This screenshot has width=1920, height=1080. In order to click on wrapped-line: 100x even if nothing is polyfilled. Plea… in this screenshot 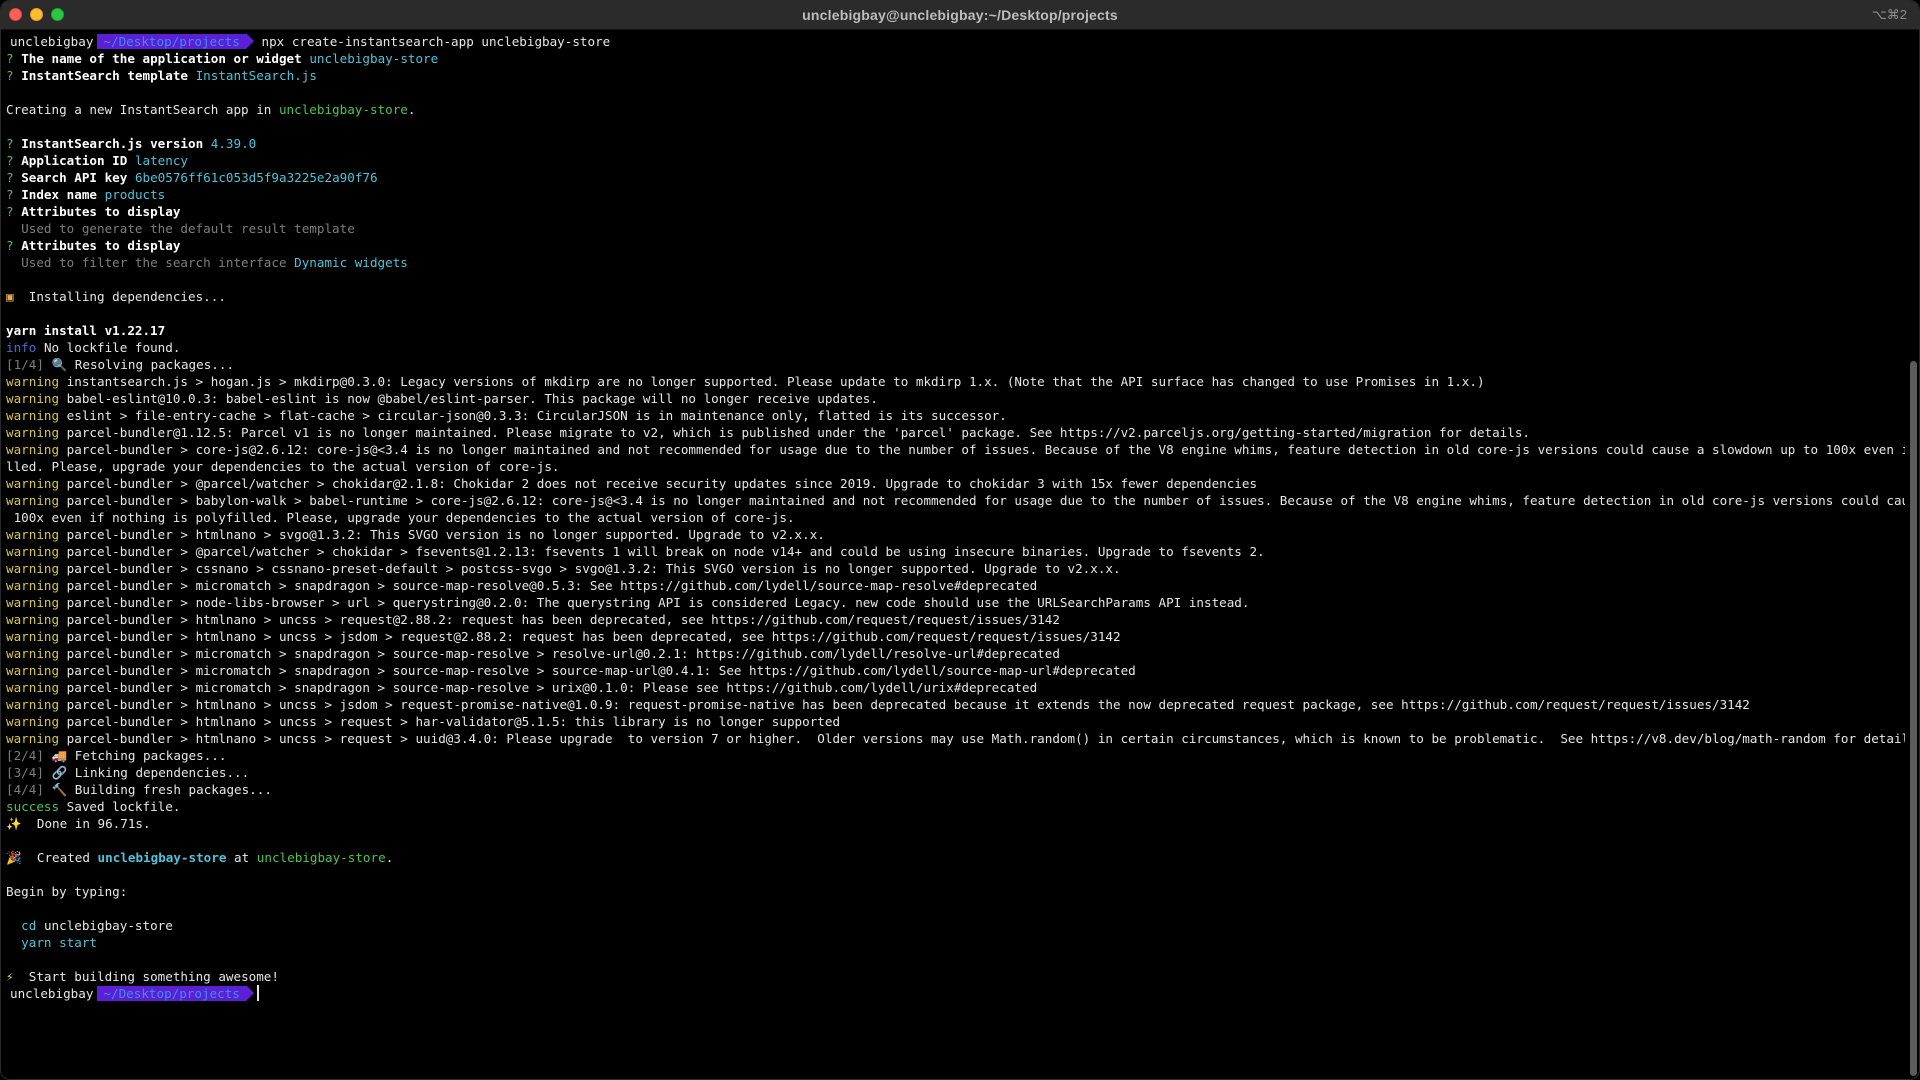, I will do `click(400, 517)`.